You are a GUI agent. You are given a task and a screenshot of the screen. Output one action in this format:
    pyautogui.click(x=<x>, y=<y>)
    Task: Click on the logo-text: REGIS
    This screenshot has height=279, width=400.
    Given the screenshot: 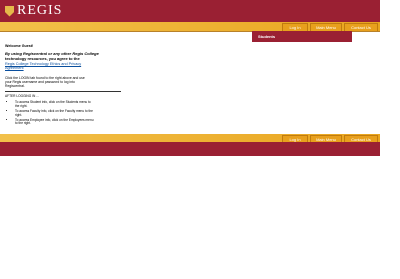 What is the action you would take?
    pyautogui.click(x=40, y=10)
    